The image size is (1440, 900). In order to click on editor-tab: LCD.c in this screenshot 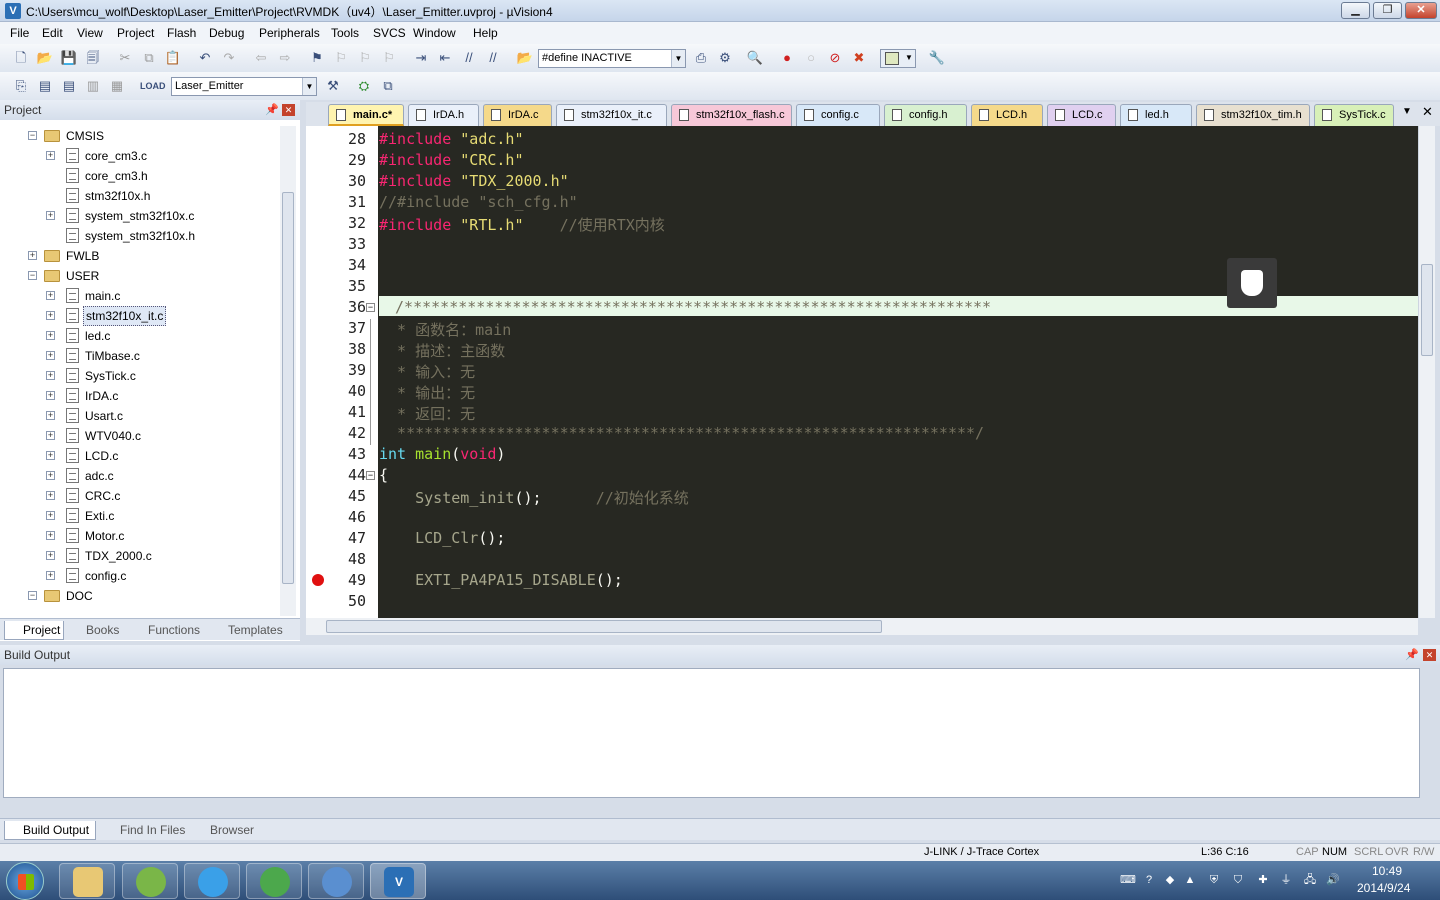, I will do `click(1081, 115)`.